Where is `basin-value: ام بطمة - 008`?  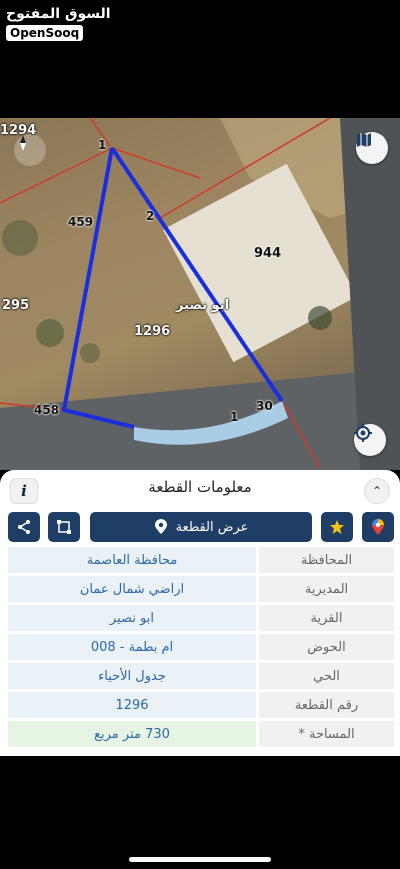
basin-value: ام بطمة - 008 is located at coordinates (132, 647).